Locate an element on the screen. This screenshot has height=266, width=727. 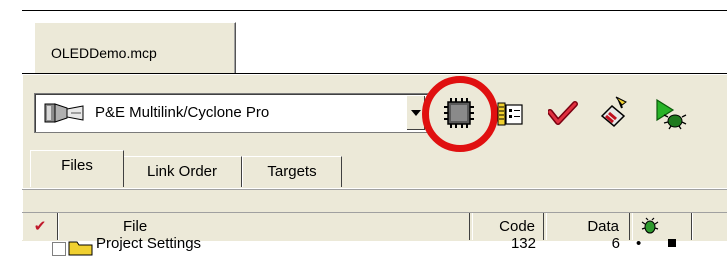
tab-baseline-shadow is located at coordinates (374, 189).